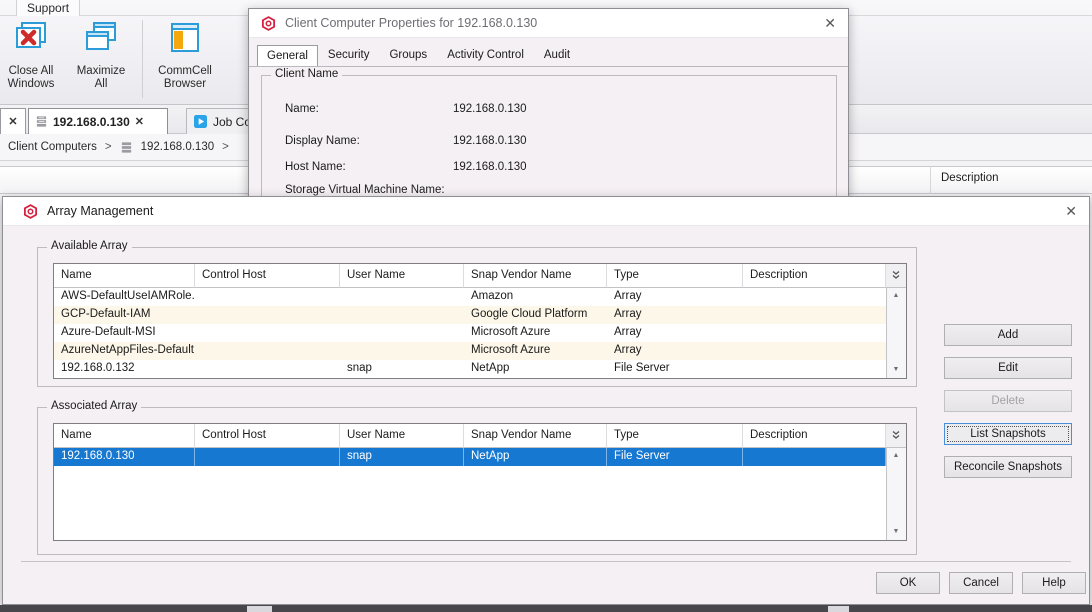 This screenshot has width=1092, height=612. What do you see at coordinates (52, 147) in the screenshot?
I see `breadcrumb-item-client-computers: Client Computers` at bounding box center [52, 147].